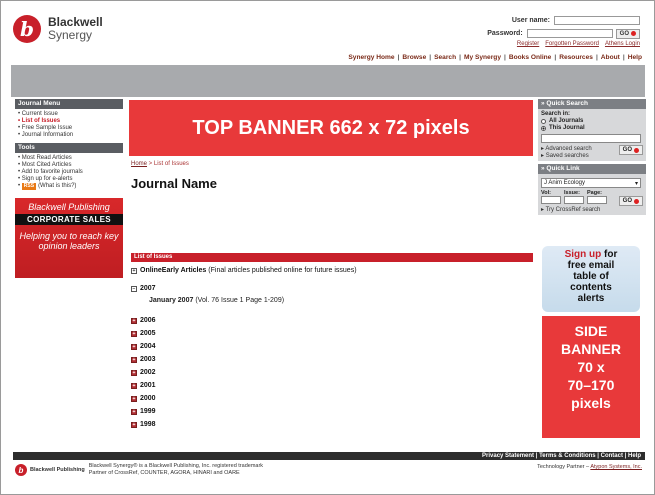 This screenshot has width=655, height=495. I want to click on nav-my-synergy: My Synergy, so click(482, 57).